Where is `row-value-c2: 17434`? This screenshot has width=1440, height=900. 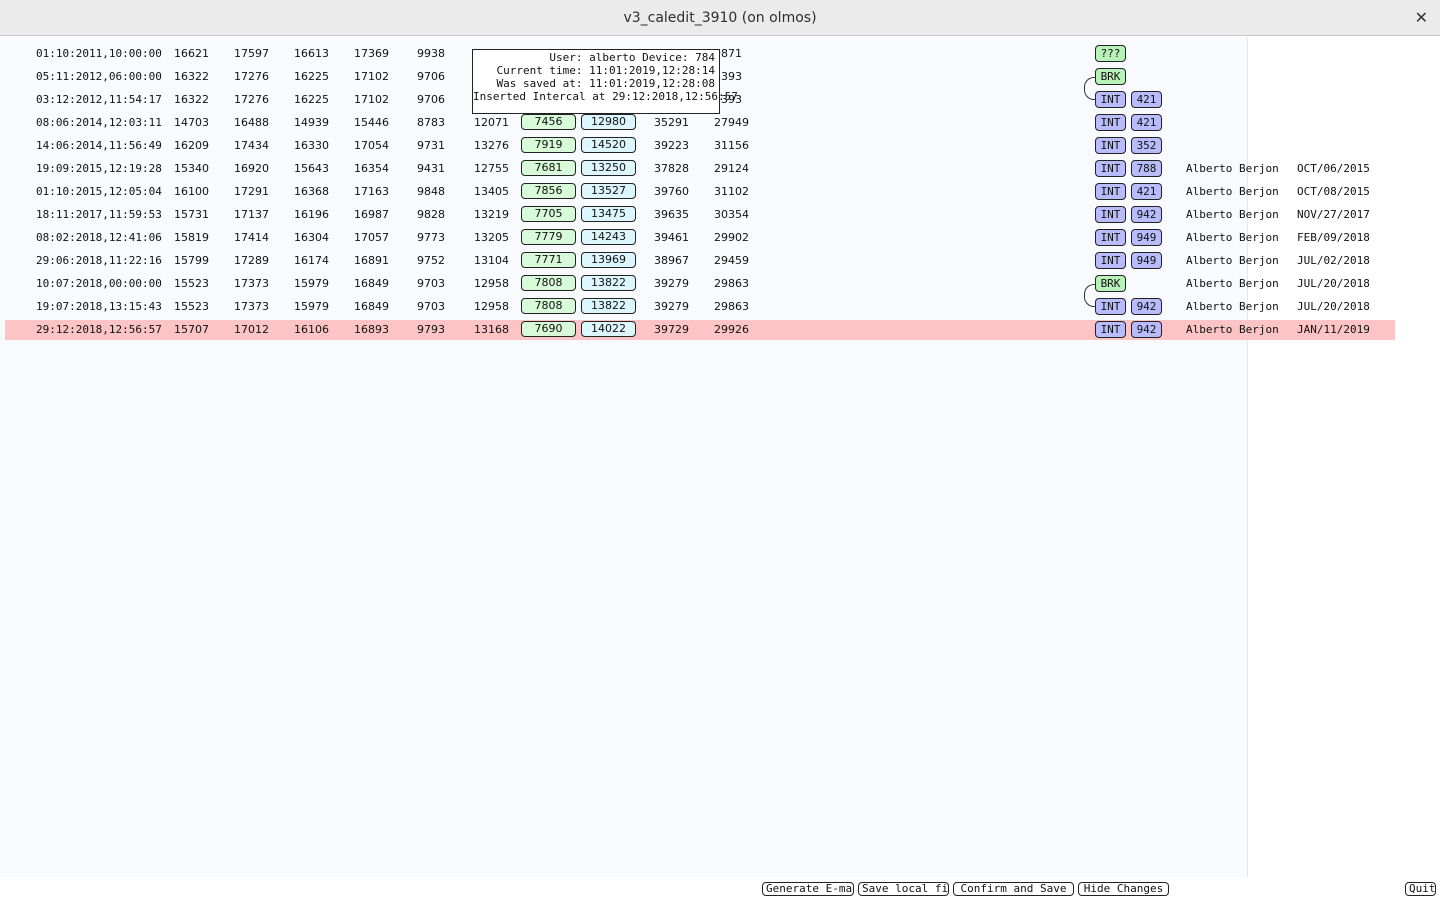 row-value-c2: 17434 is located at coordinates (251, 145).